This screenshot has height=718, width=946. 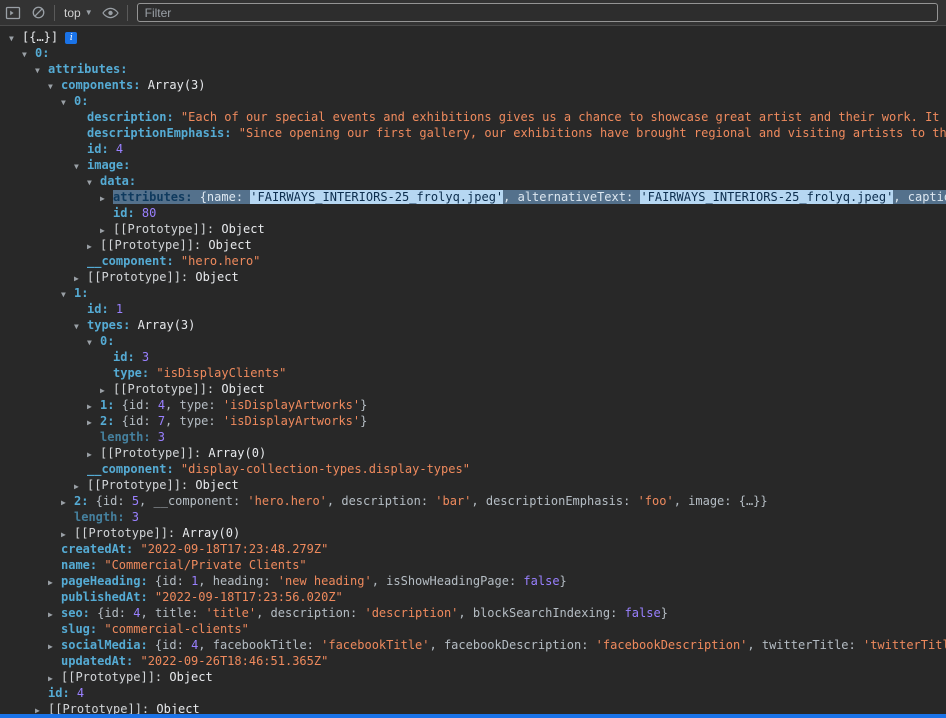 What do you see at coordinates (199, 373) in the screenshot?
I see `row-content: type: "isDisplayClients"` at bounding box center [199, 373].